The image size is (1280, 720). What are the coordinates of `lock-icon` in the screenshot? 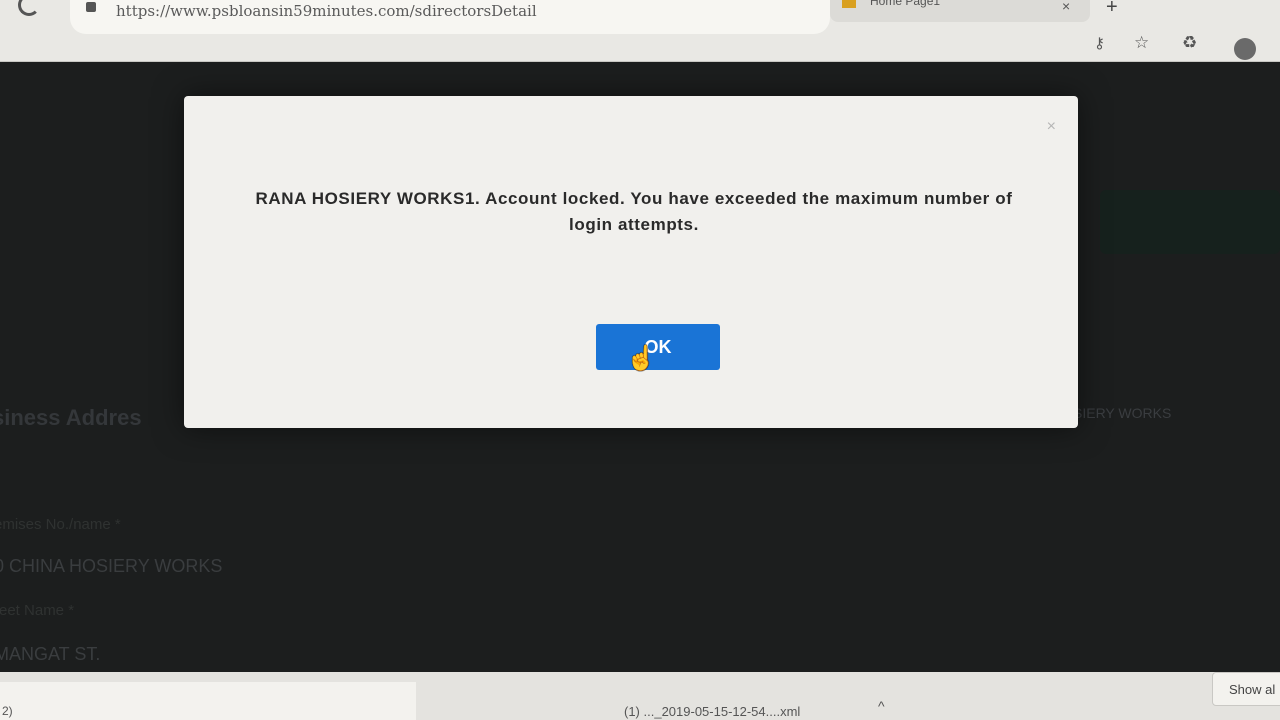 It's located at (91, 7).